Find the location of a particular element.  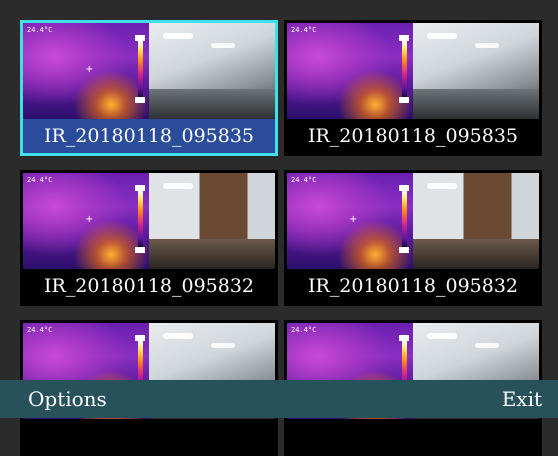

thumbnail-tile: 24.4°C + IR_20180118_095835 is located at coordinates (149, 88).